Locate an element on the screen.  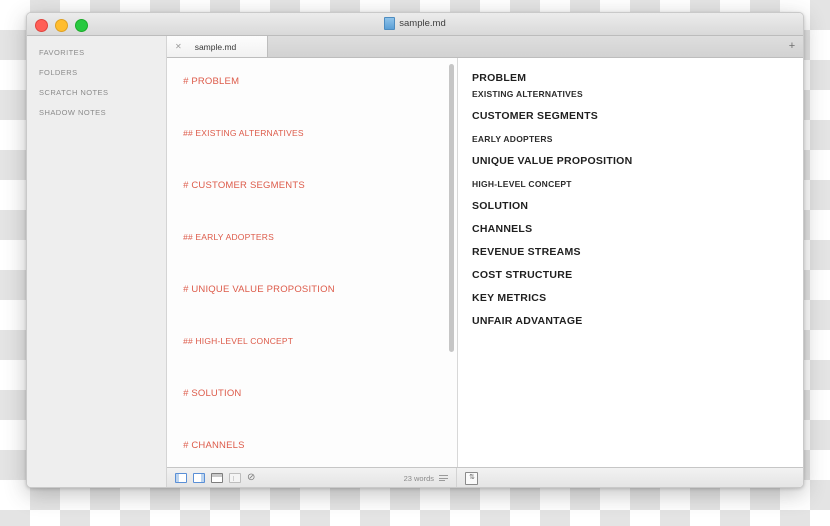
editor-line: # UNIQUE VALUE PROPOSITION is located at coordinates (259, 289).